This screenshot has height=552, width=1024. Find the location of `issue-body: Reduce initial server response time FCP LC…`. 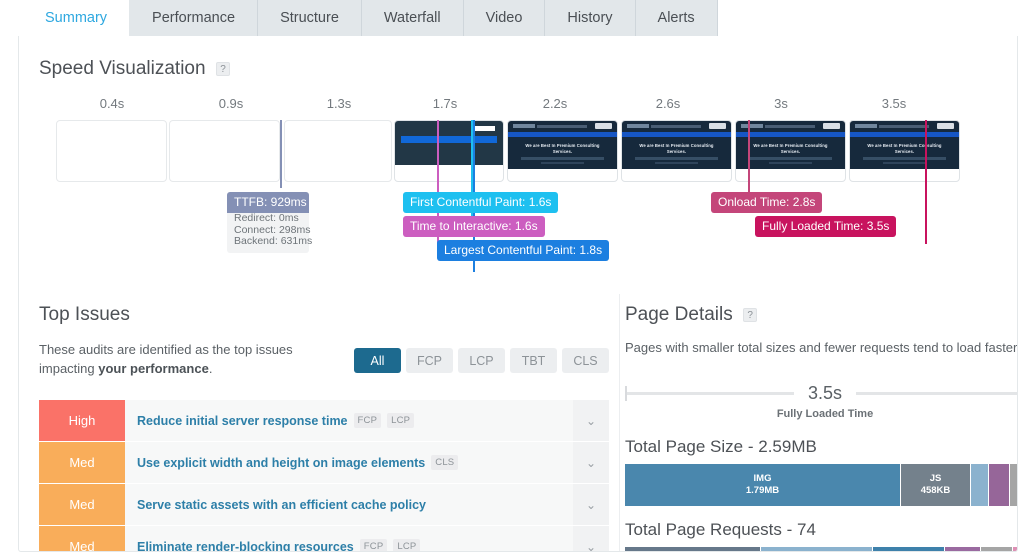

issue-body: Reduce initial server response time FCP LC… is located at coordinates (349, 420).